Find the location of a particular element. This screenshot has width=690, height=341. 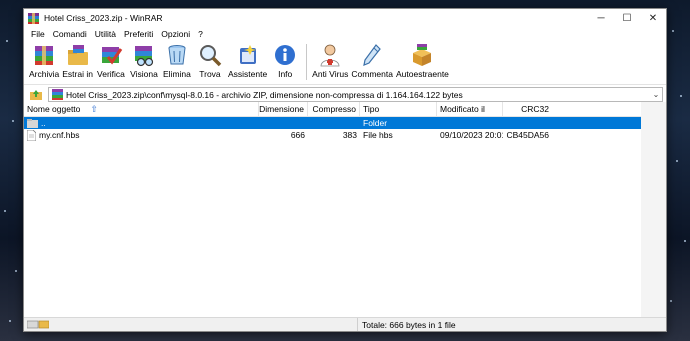

window-title: Hotel Criss_2023.zip - WinRAR is located at coordinates (103, 18).